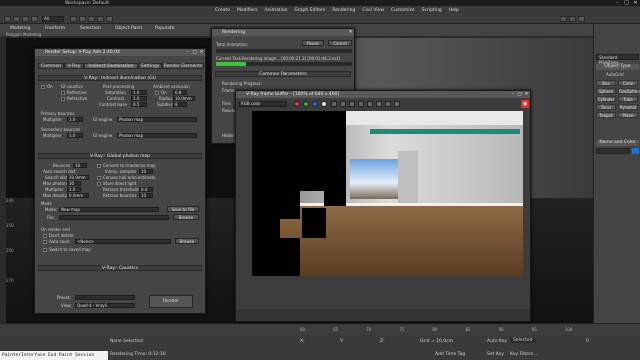 The image size is (640, 360). Describe the element at coordinates (454, 10) in the screenshot. I see `menu-help: Help` at that location.